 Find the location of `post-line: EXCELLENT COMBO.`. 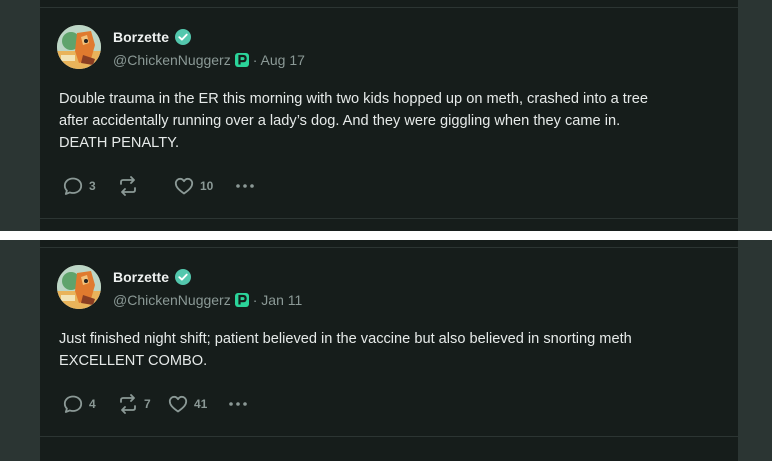

post-line: EXCELLENT COMBO. is located at coordinates (133, 361).